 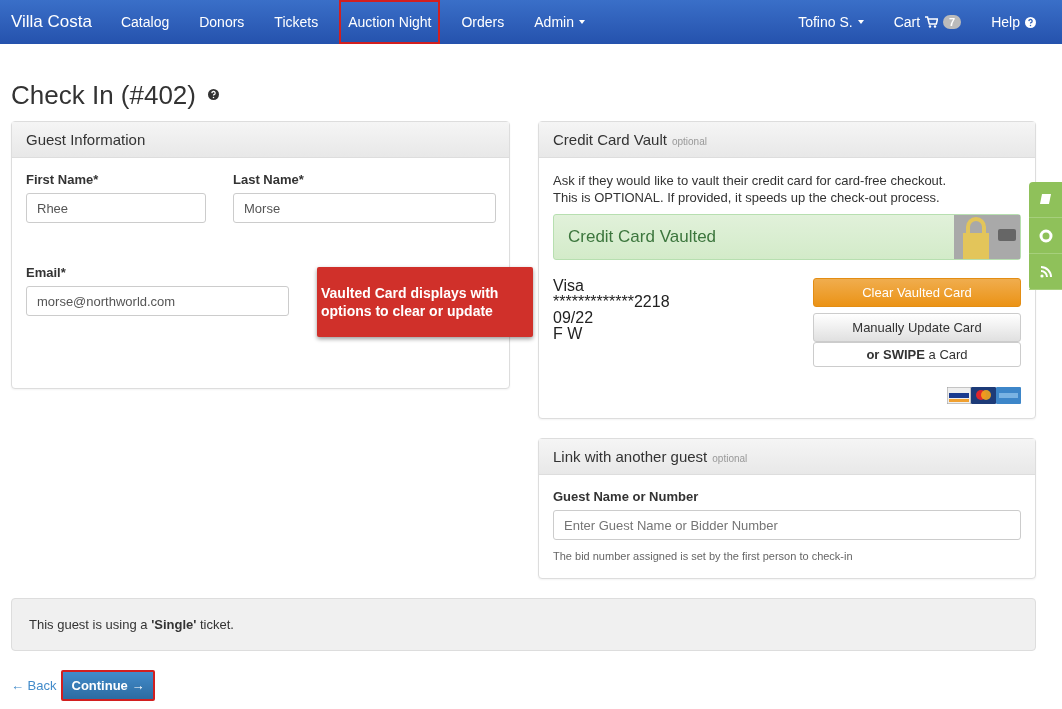 What do you see at coordinates (34, 685) in the screenshot?
I see `back-link: ← Back` at bounding box center [34, 685].